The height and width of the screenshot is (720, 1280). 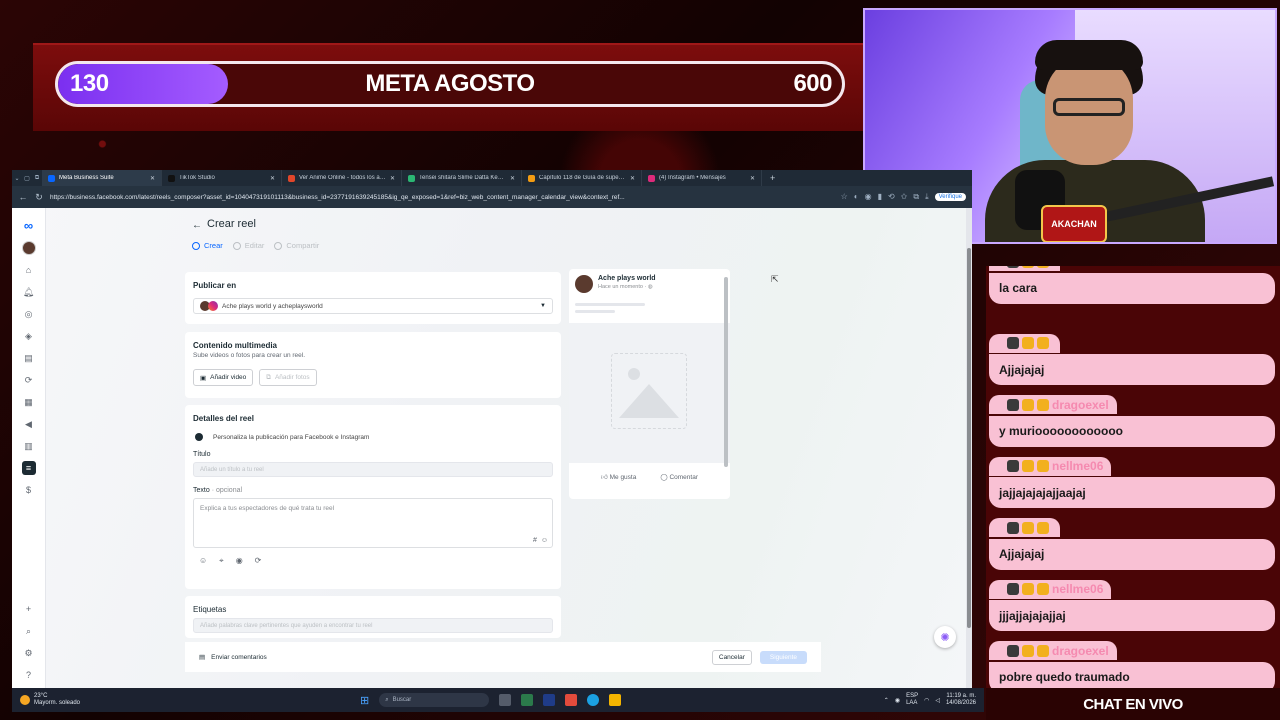 I want to click on browser-tab: Ver Anime Online - todos los anim ✕, so click(x=342, y=178).